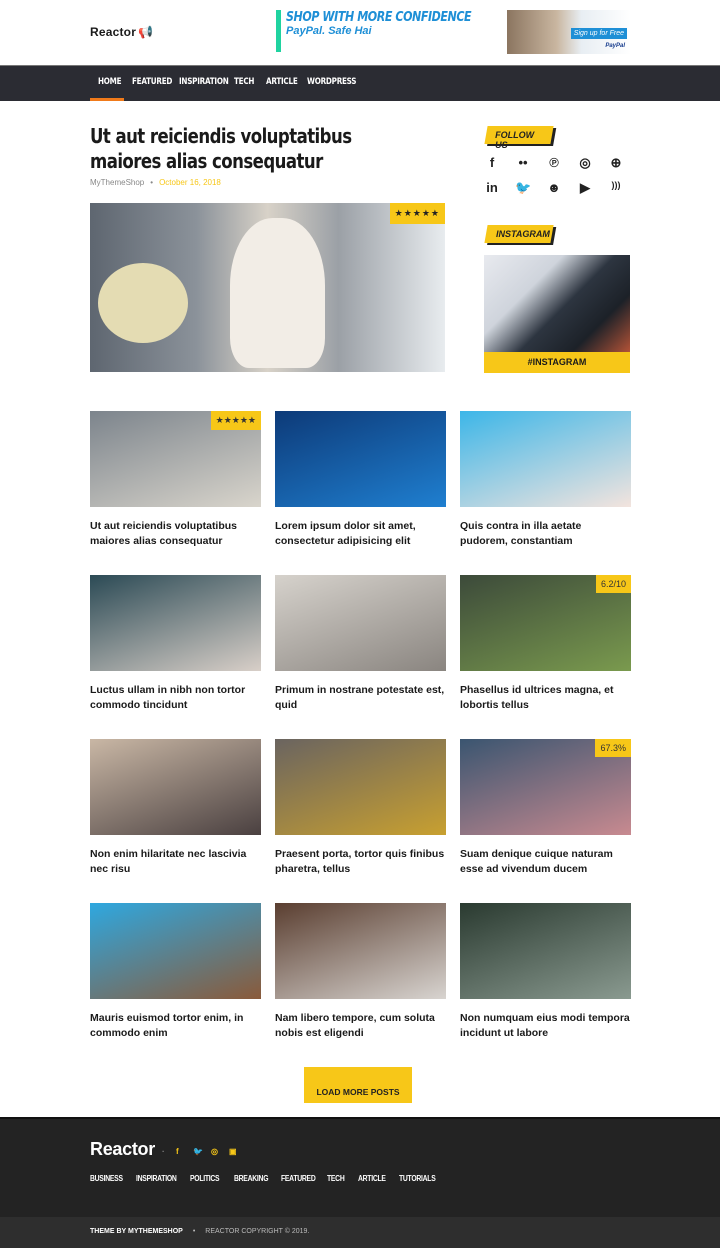 The width and height of the screenshot is (720, 1248). Describe the element at coordinates (372, 1178) in the screenshot. I see `footer-nav-article: ARTICLE` at that location.